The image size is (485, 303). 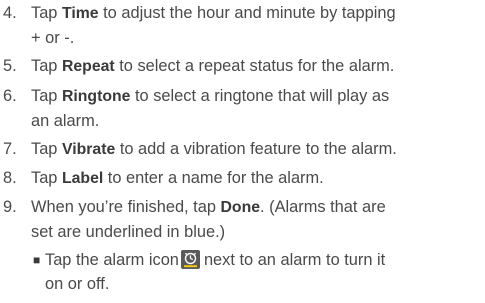 What do you see at coordinates (10, 207) in the screenshot?
I see `step-number: 9.` at bounding box center [10, 207].